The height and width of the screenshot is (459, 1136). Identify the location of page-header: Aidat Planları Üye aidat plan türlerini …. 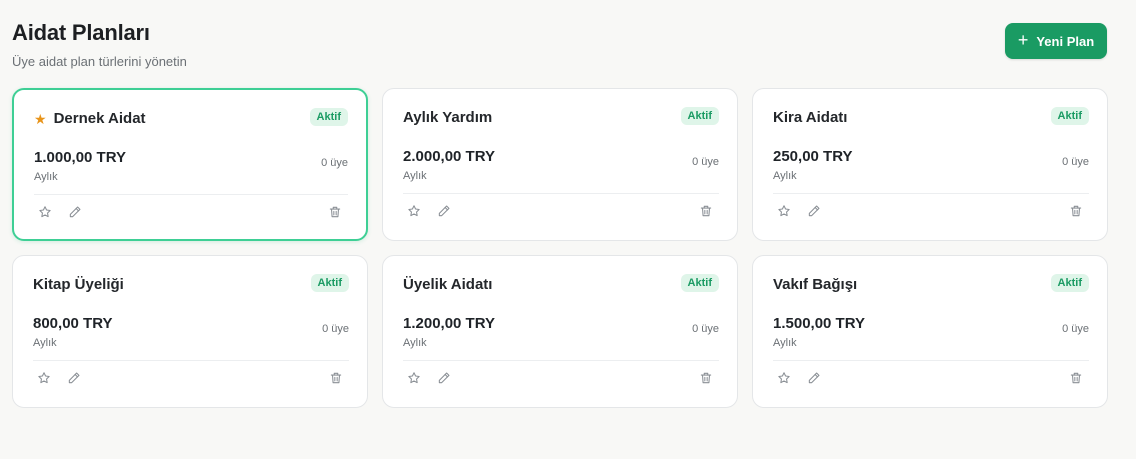
(99, 44).